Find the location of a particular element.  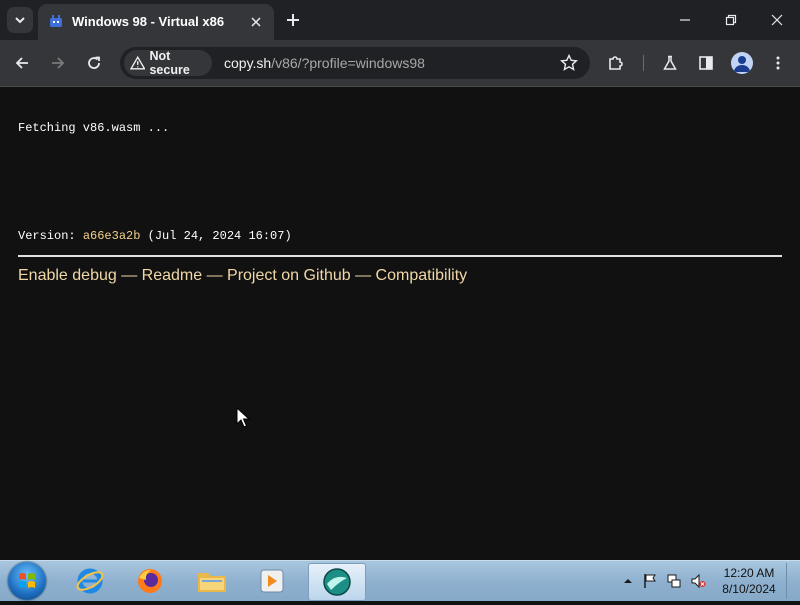

clock-time: 12:20 AM is located at coordinates (749, 573).